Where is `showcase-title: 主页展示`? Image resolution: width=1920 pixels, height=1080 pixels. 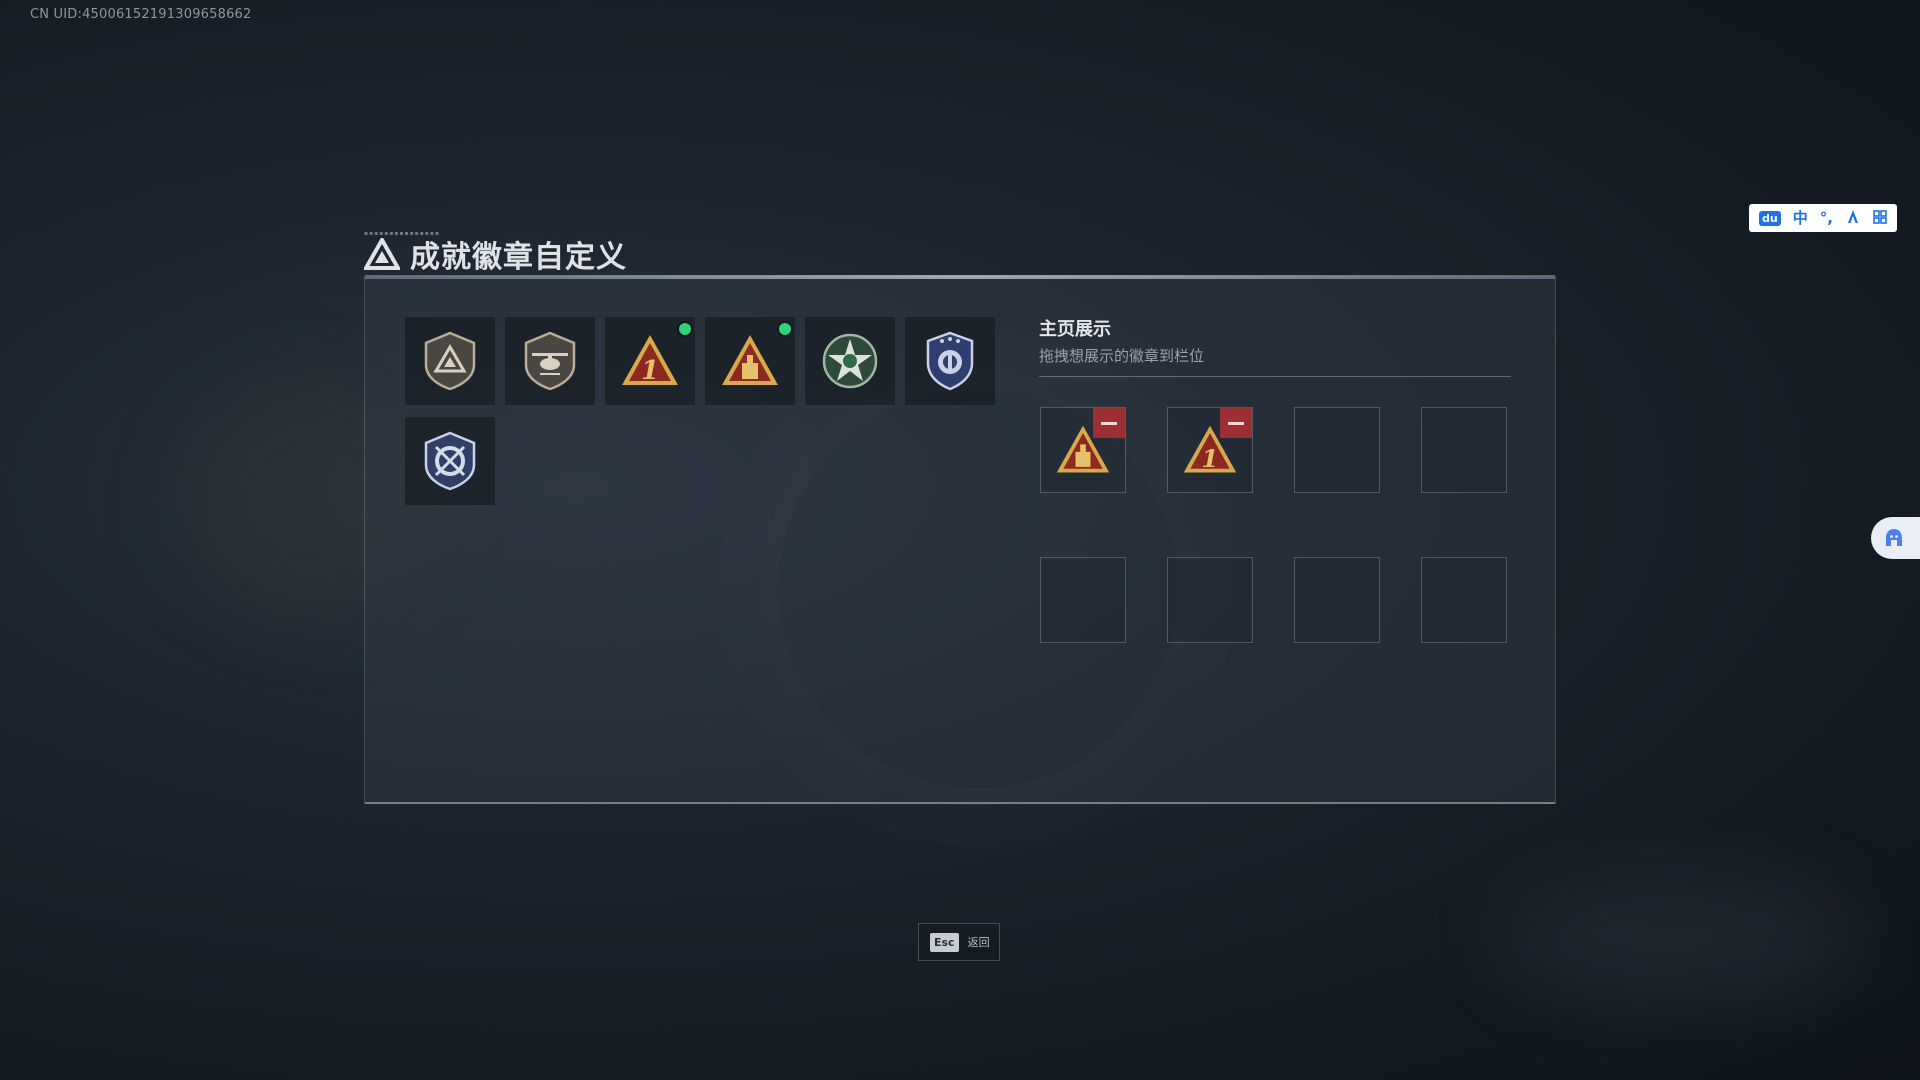
showcase-title: 主页展示 is located at coordinates (1075, 329).